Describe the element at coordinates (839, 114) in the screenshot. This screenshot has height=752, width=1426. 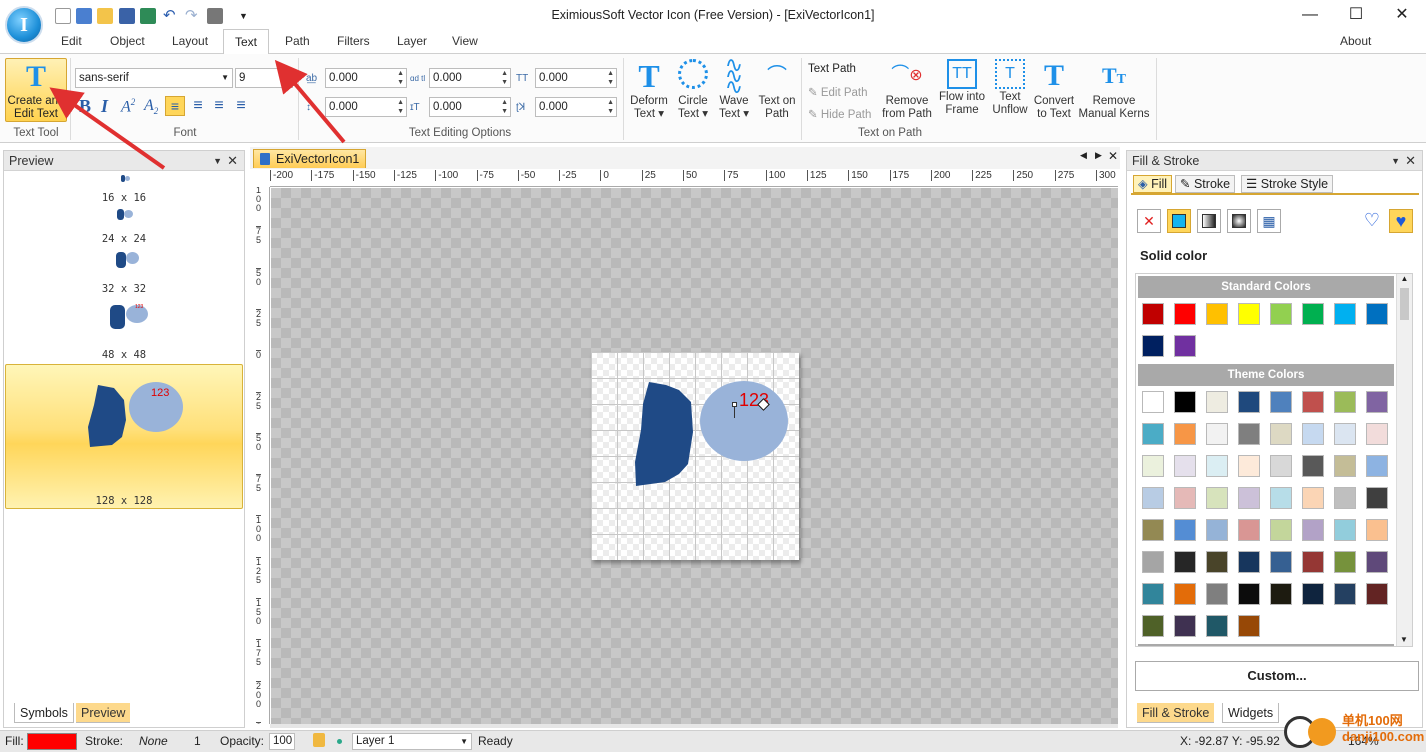
I see `hide-path-button: ✎ Hide Path` at that location.